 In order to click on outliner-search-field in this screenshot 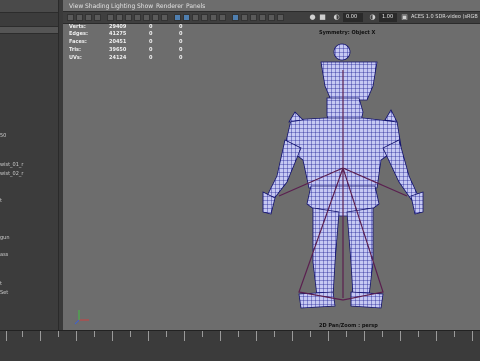, I will do `click(29, 30)`.